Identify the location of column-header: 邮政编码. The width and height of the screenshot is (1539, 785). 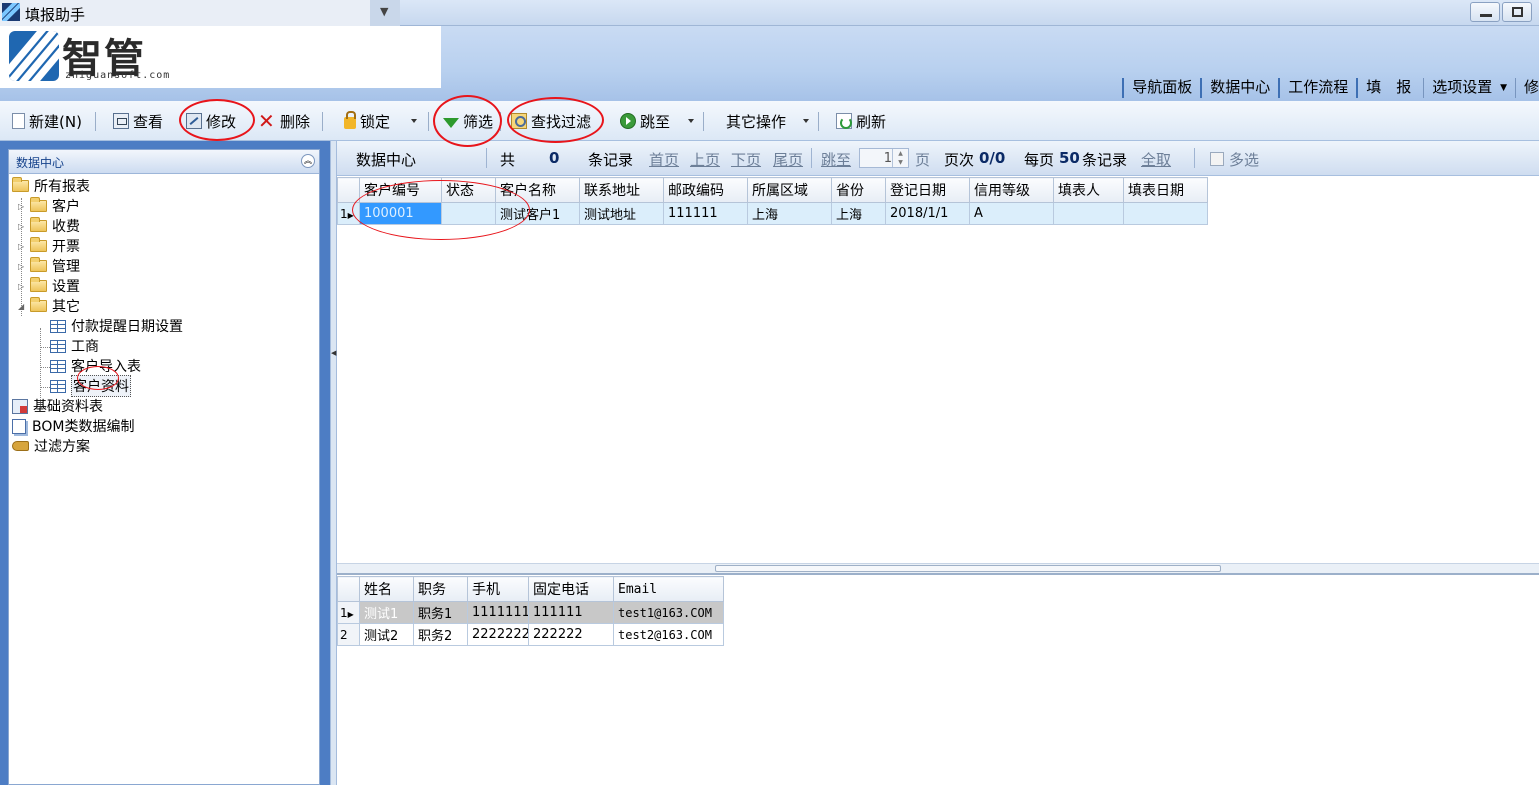
(705, 190).